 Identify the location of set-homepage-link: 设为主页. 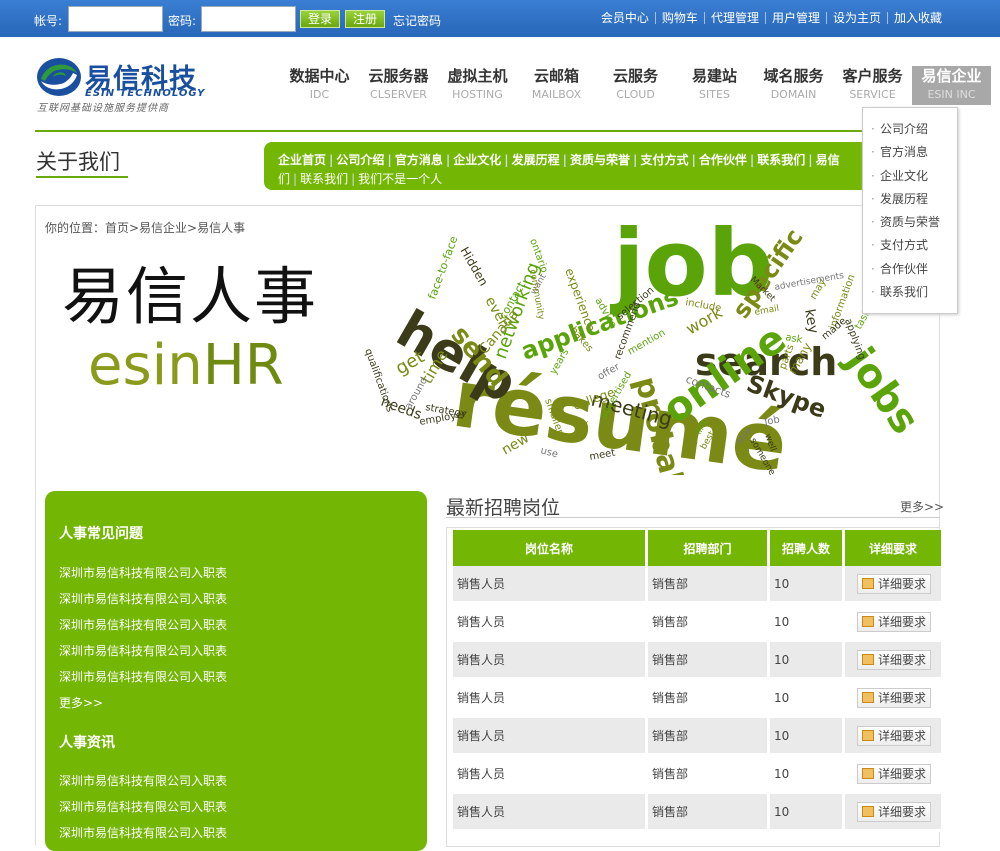
(856, 18).